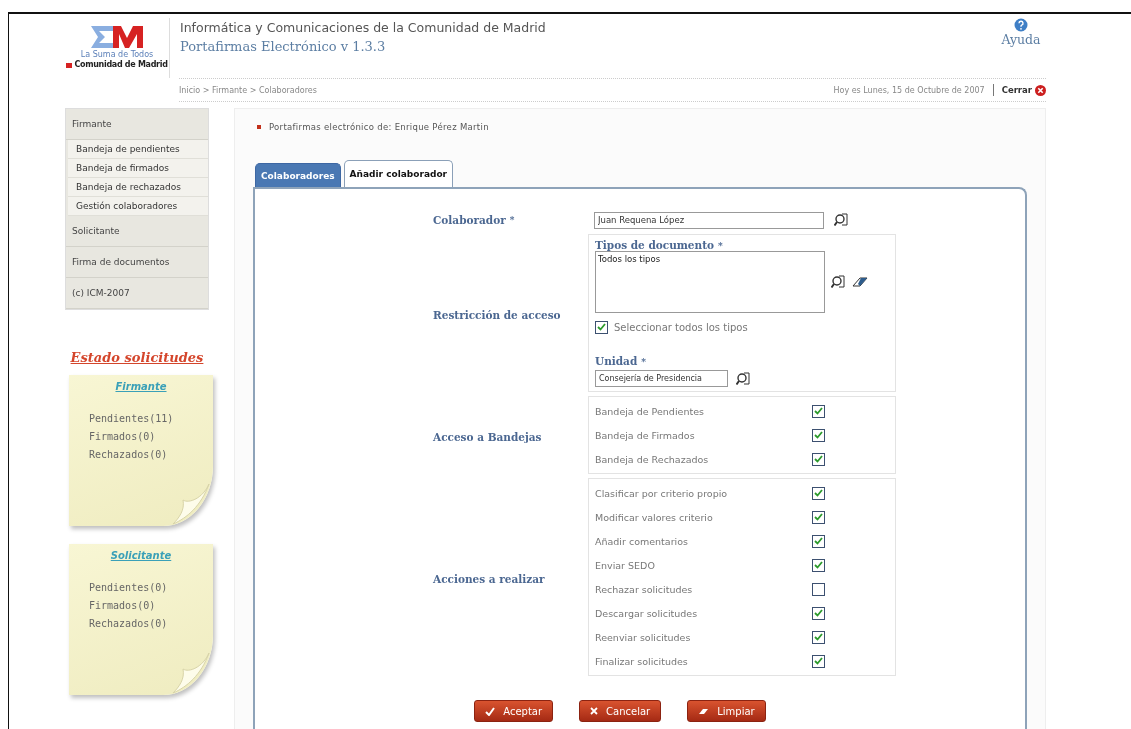  I want to click on checkbox-label: Descargar solicitudes, so click(647, 613).